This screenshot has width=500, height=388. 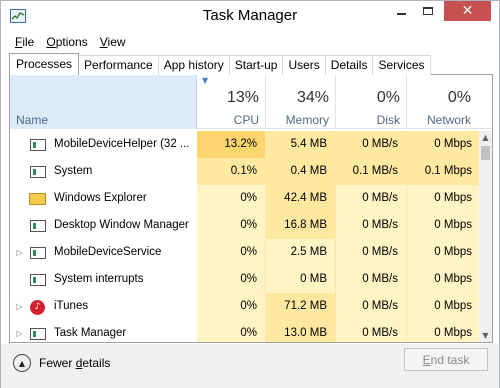 I want to click on table-row: System interrupts 0% 0 MB 0 MB/s 0 Mbps, so click(x=245, y=279).